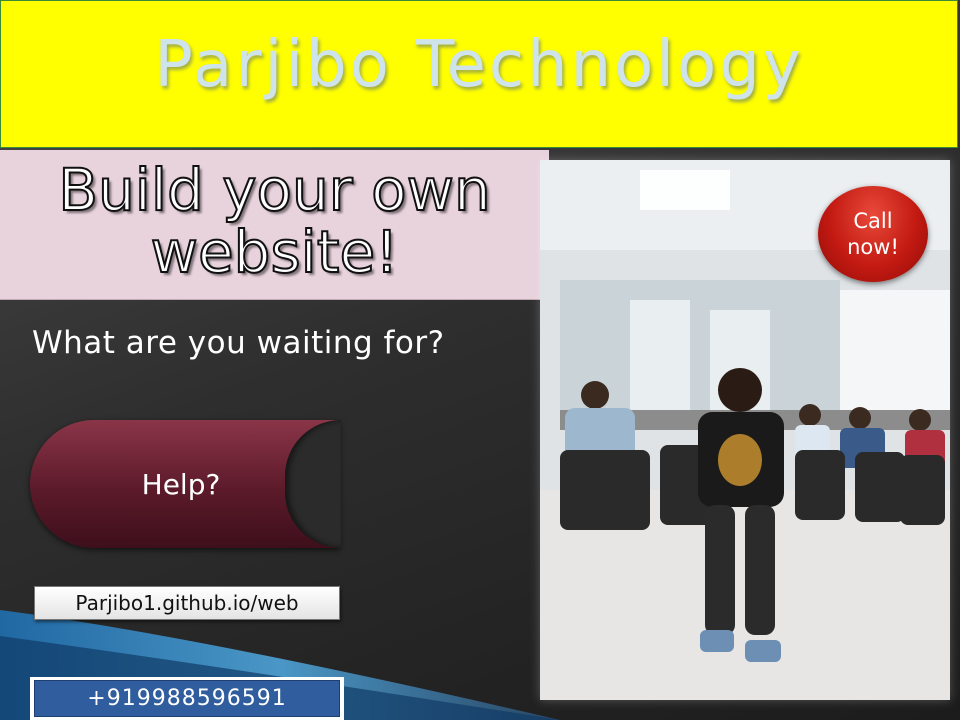 The height and width of the screenshot is (720, 960). I want to click on headline: Build your own website!, so click(274, 220).